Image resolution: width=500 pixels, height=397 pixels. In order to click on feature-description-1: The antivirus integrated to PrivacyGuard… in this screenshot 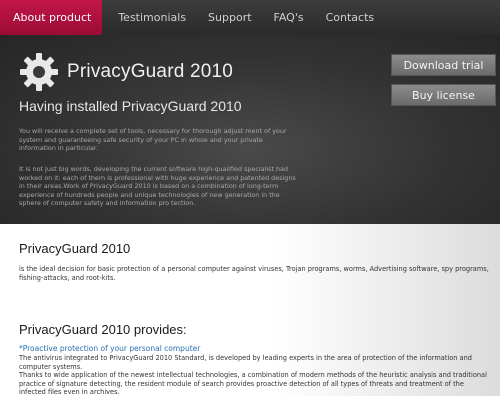, I will do `click(245, 362)`.